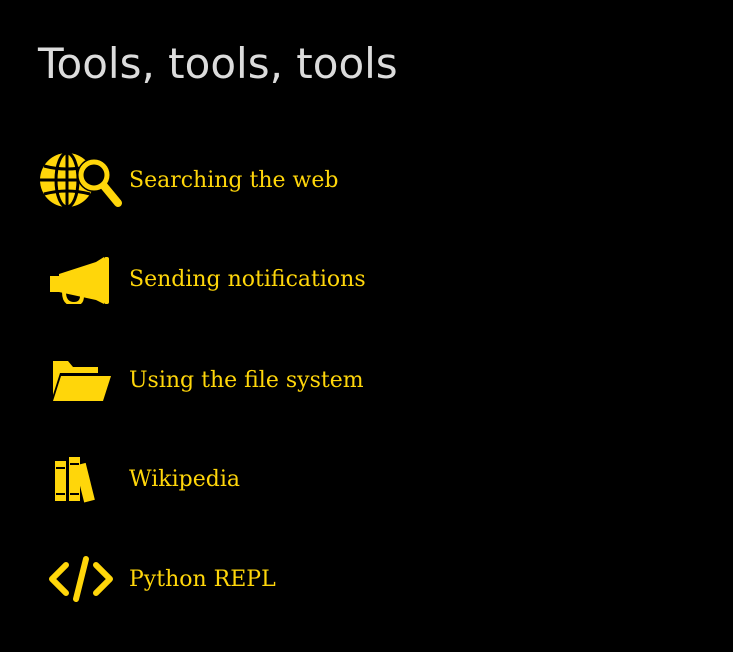  What do you see at coordinates (80, 180) in the screenshot?
I see `globe-search-icon` at bounding box center [80, 180].